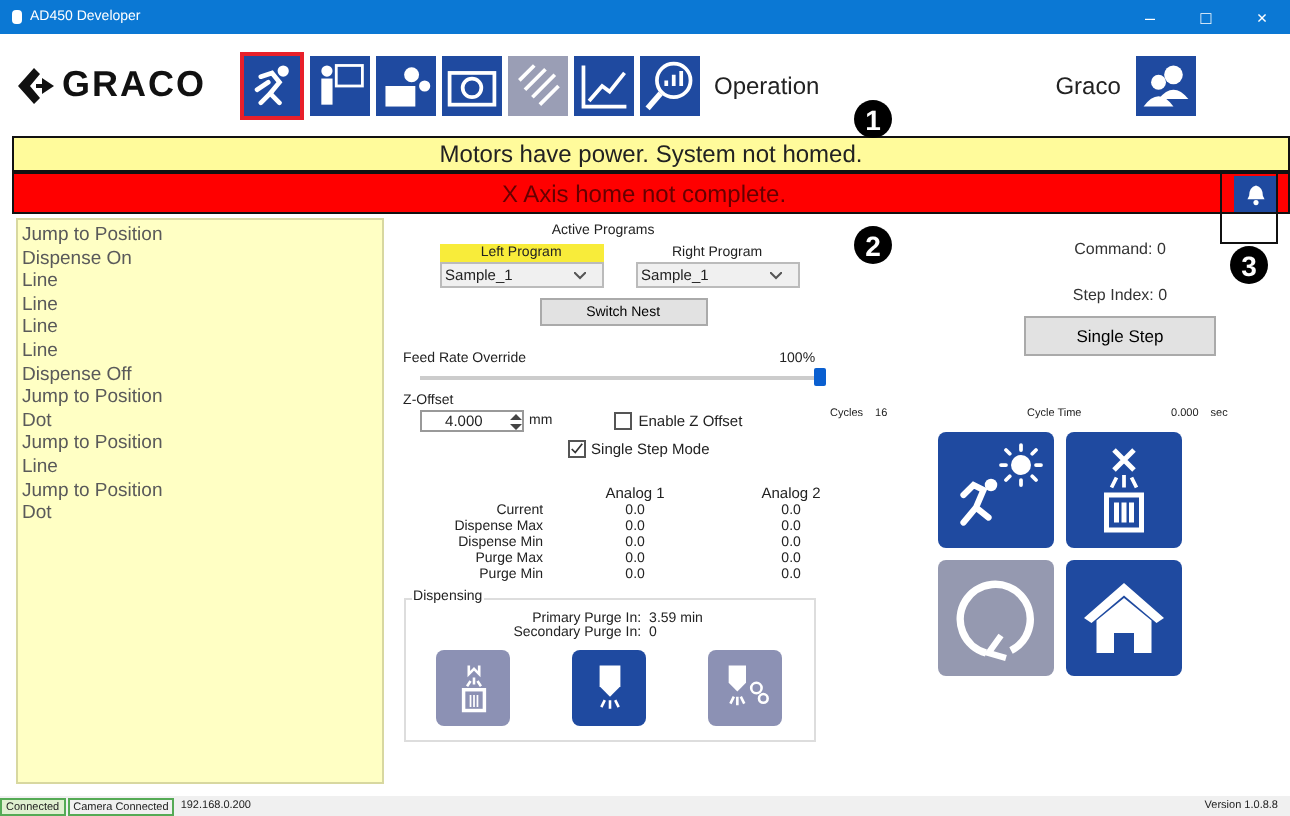 The height and width of the screenshot is (816, 1290). I want to click on logo-icon, so click(36, 85).